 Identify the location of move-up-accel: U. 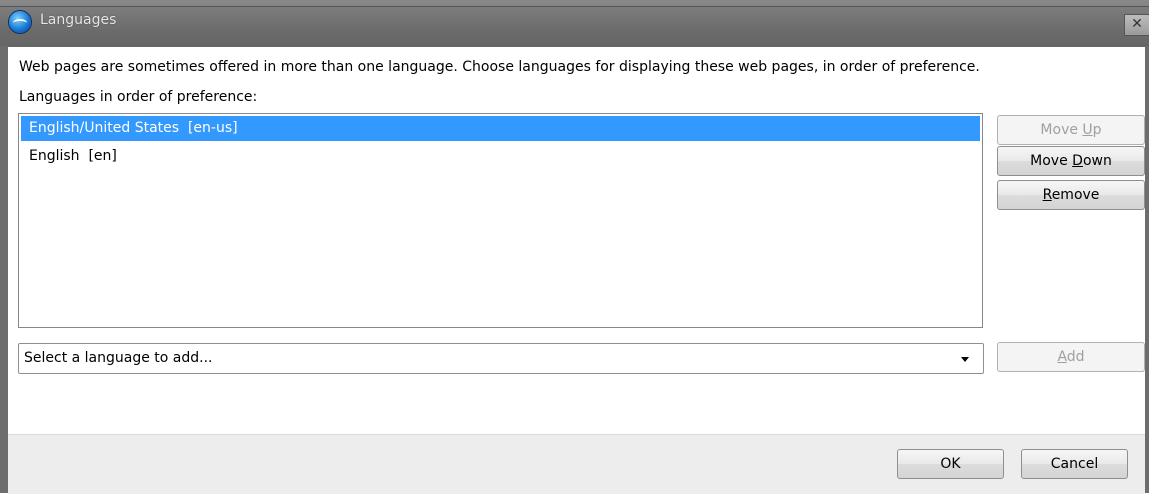
(1087, 130).